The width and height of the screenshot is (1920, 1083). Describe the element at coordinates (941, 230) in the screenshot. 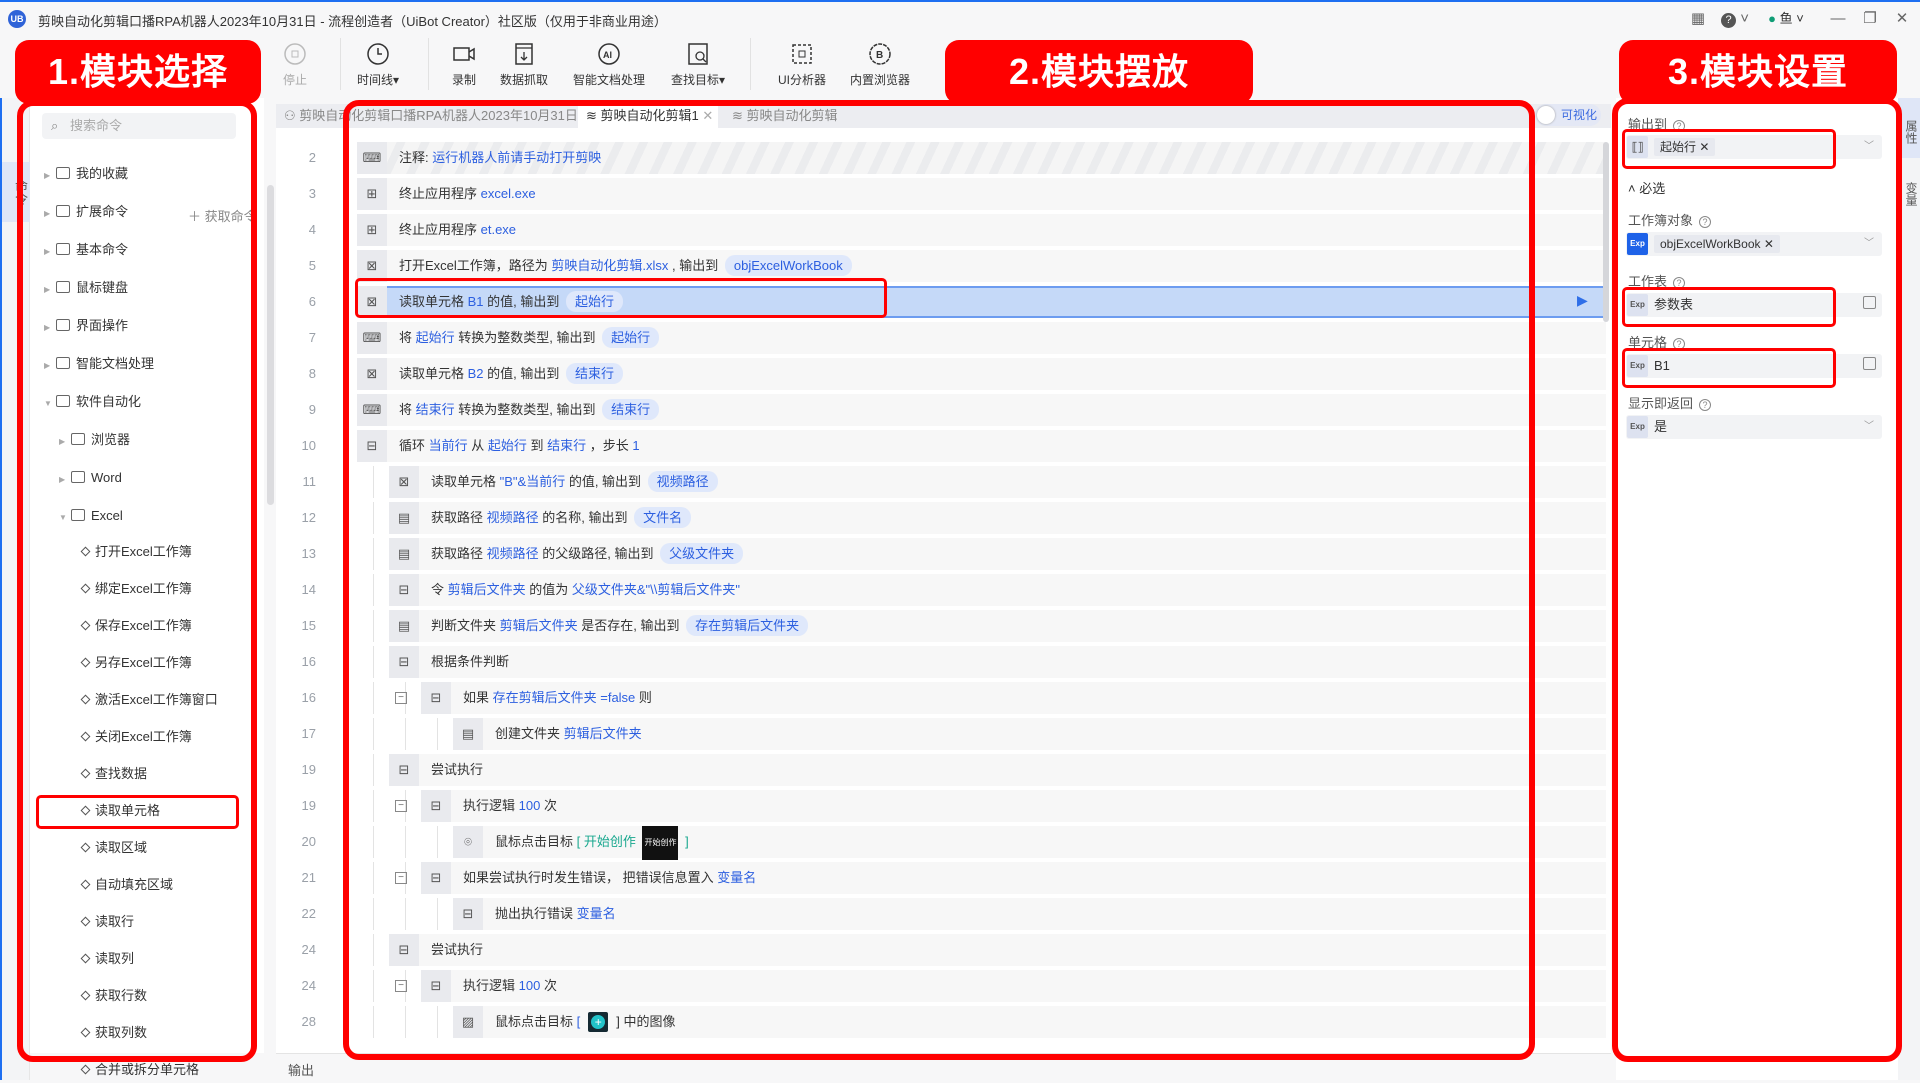

I see `flow-row: 4 ⊞ 终止应用程序 et.exe` at that location.